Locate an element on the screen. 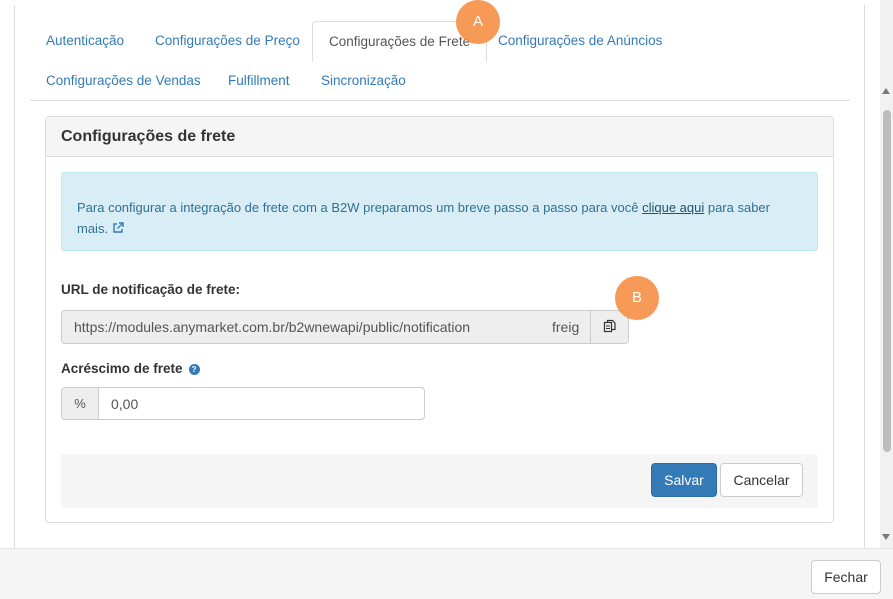  freight-field-label: Acréscimo de frete is located at coordinates (122, 368).